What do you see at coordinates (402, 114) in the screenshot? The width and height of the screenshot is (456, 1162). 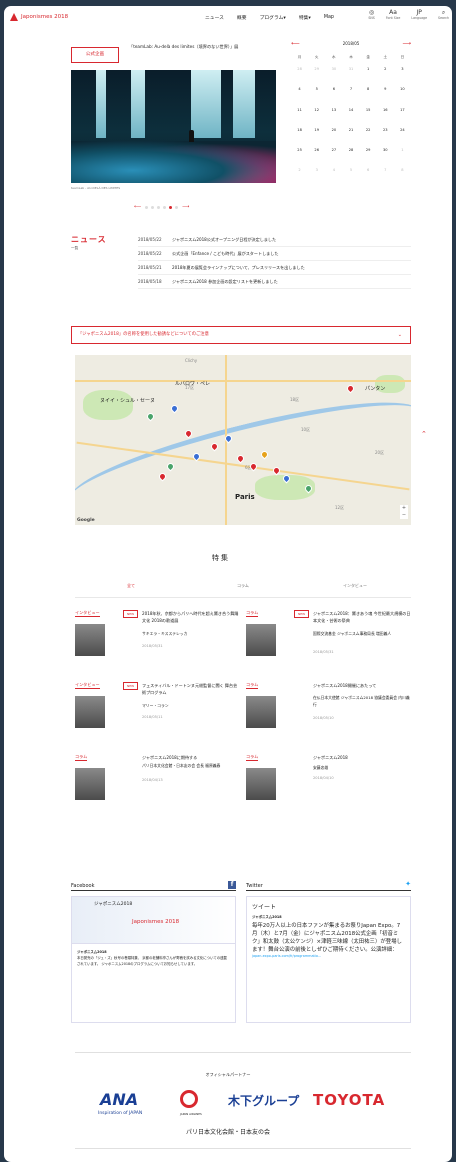 I see `calendar-day: 17` at bounding box center [402, 114].